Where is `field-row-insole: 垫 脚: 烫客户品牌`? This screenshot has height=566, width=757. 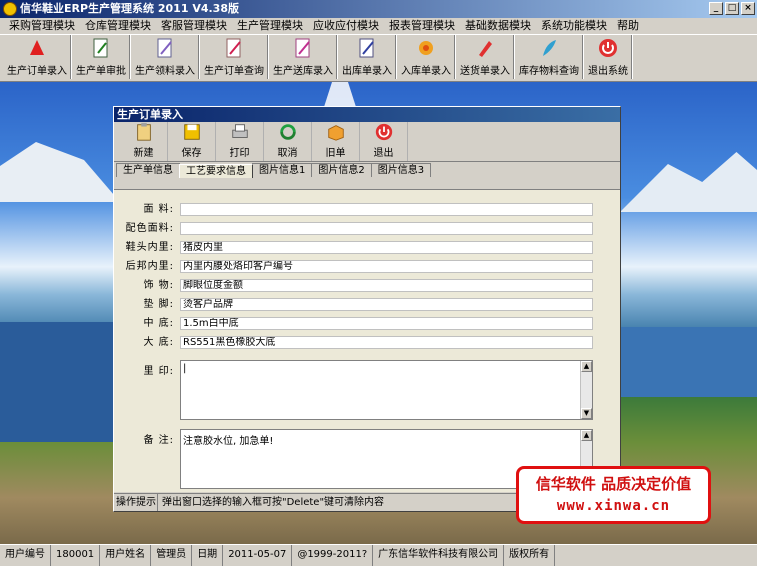 field-row-insole: 垫 脚: 烫客户品牌 is located at coordinates (367, 305).